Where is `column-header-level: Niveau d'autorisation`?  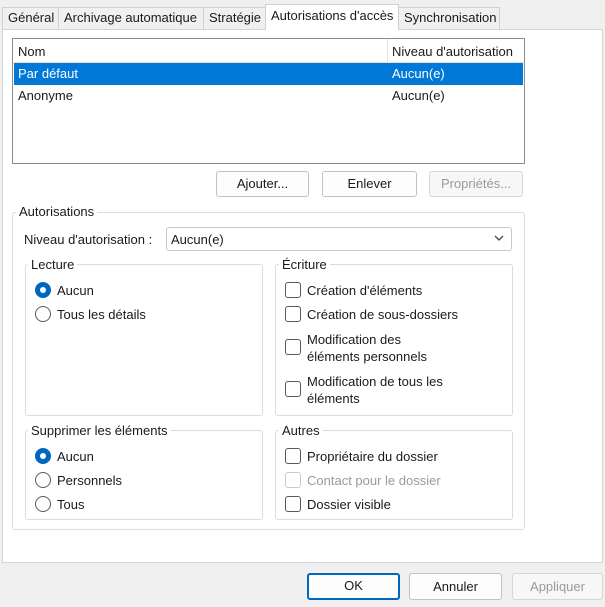
column-header-level: Niveau d'autorisation is located at coordinates (452, 51).